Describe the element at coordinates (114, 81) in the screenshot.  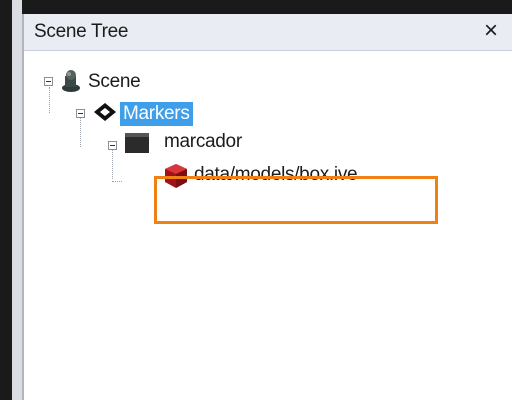
I see `tree-item-label: Scene` at that location.